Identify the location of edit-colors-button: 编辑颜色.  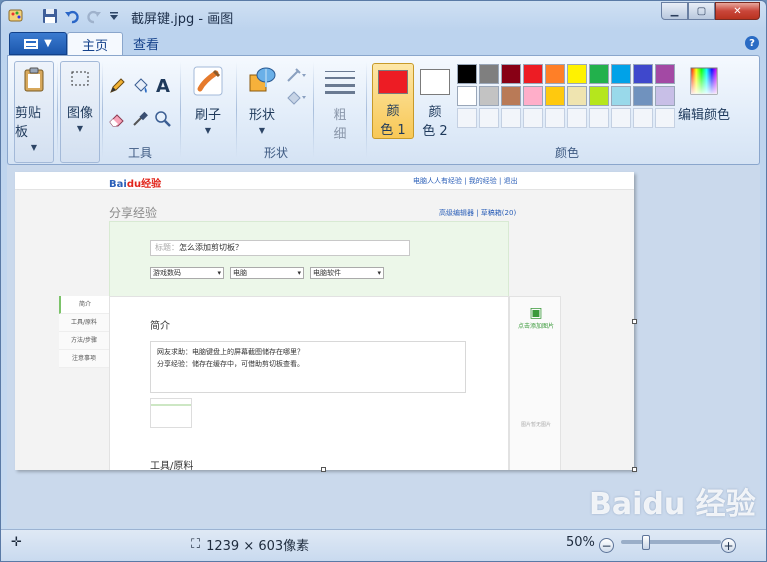
(704, 93).